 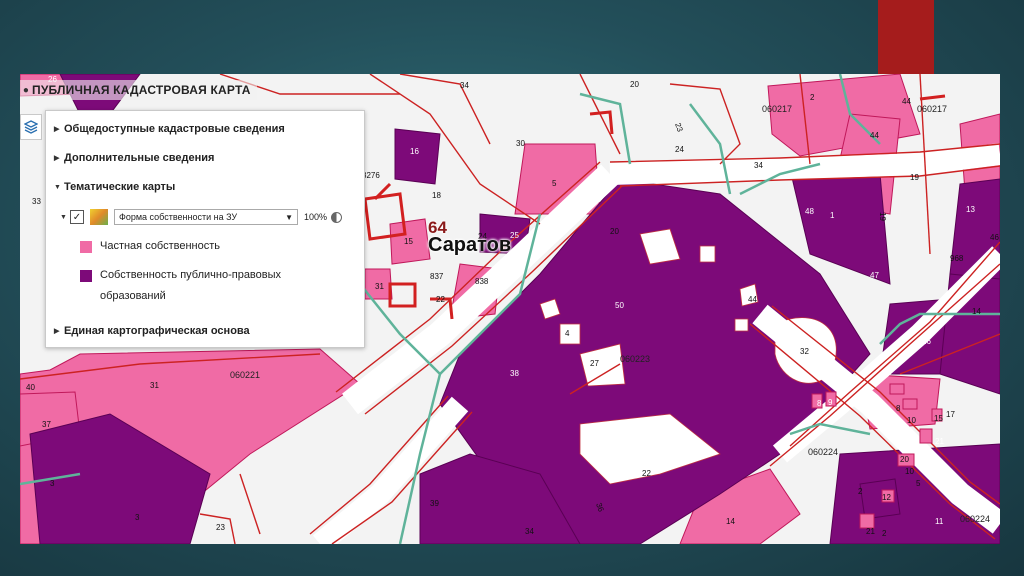 What do you see at coordinates (514, 235) in the screenshot?
I see `svg-text: 25` at bounding box center [514, 235].